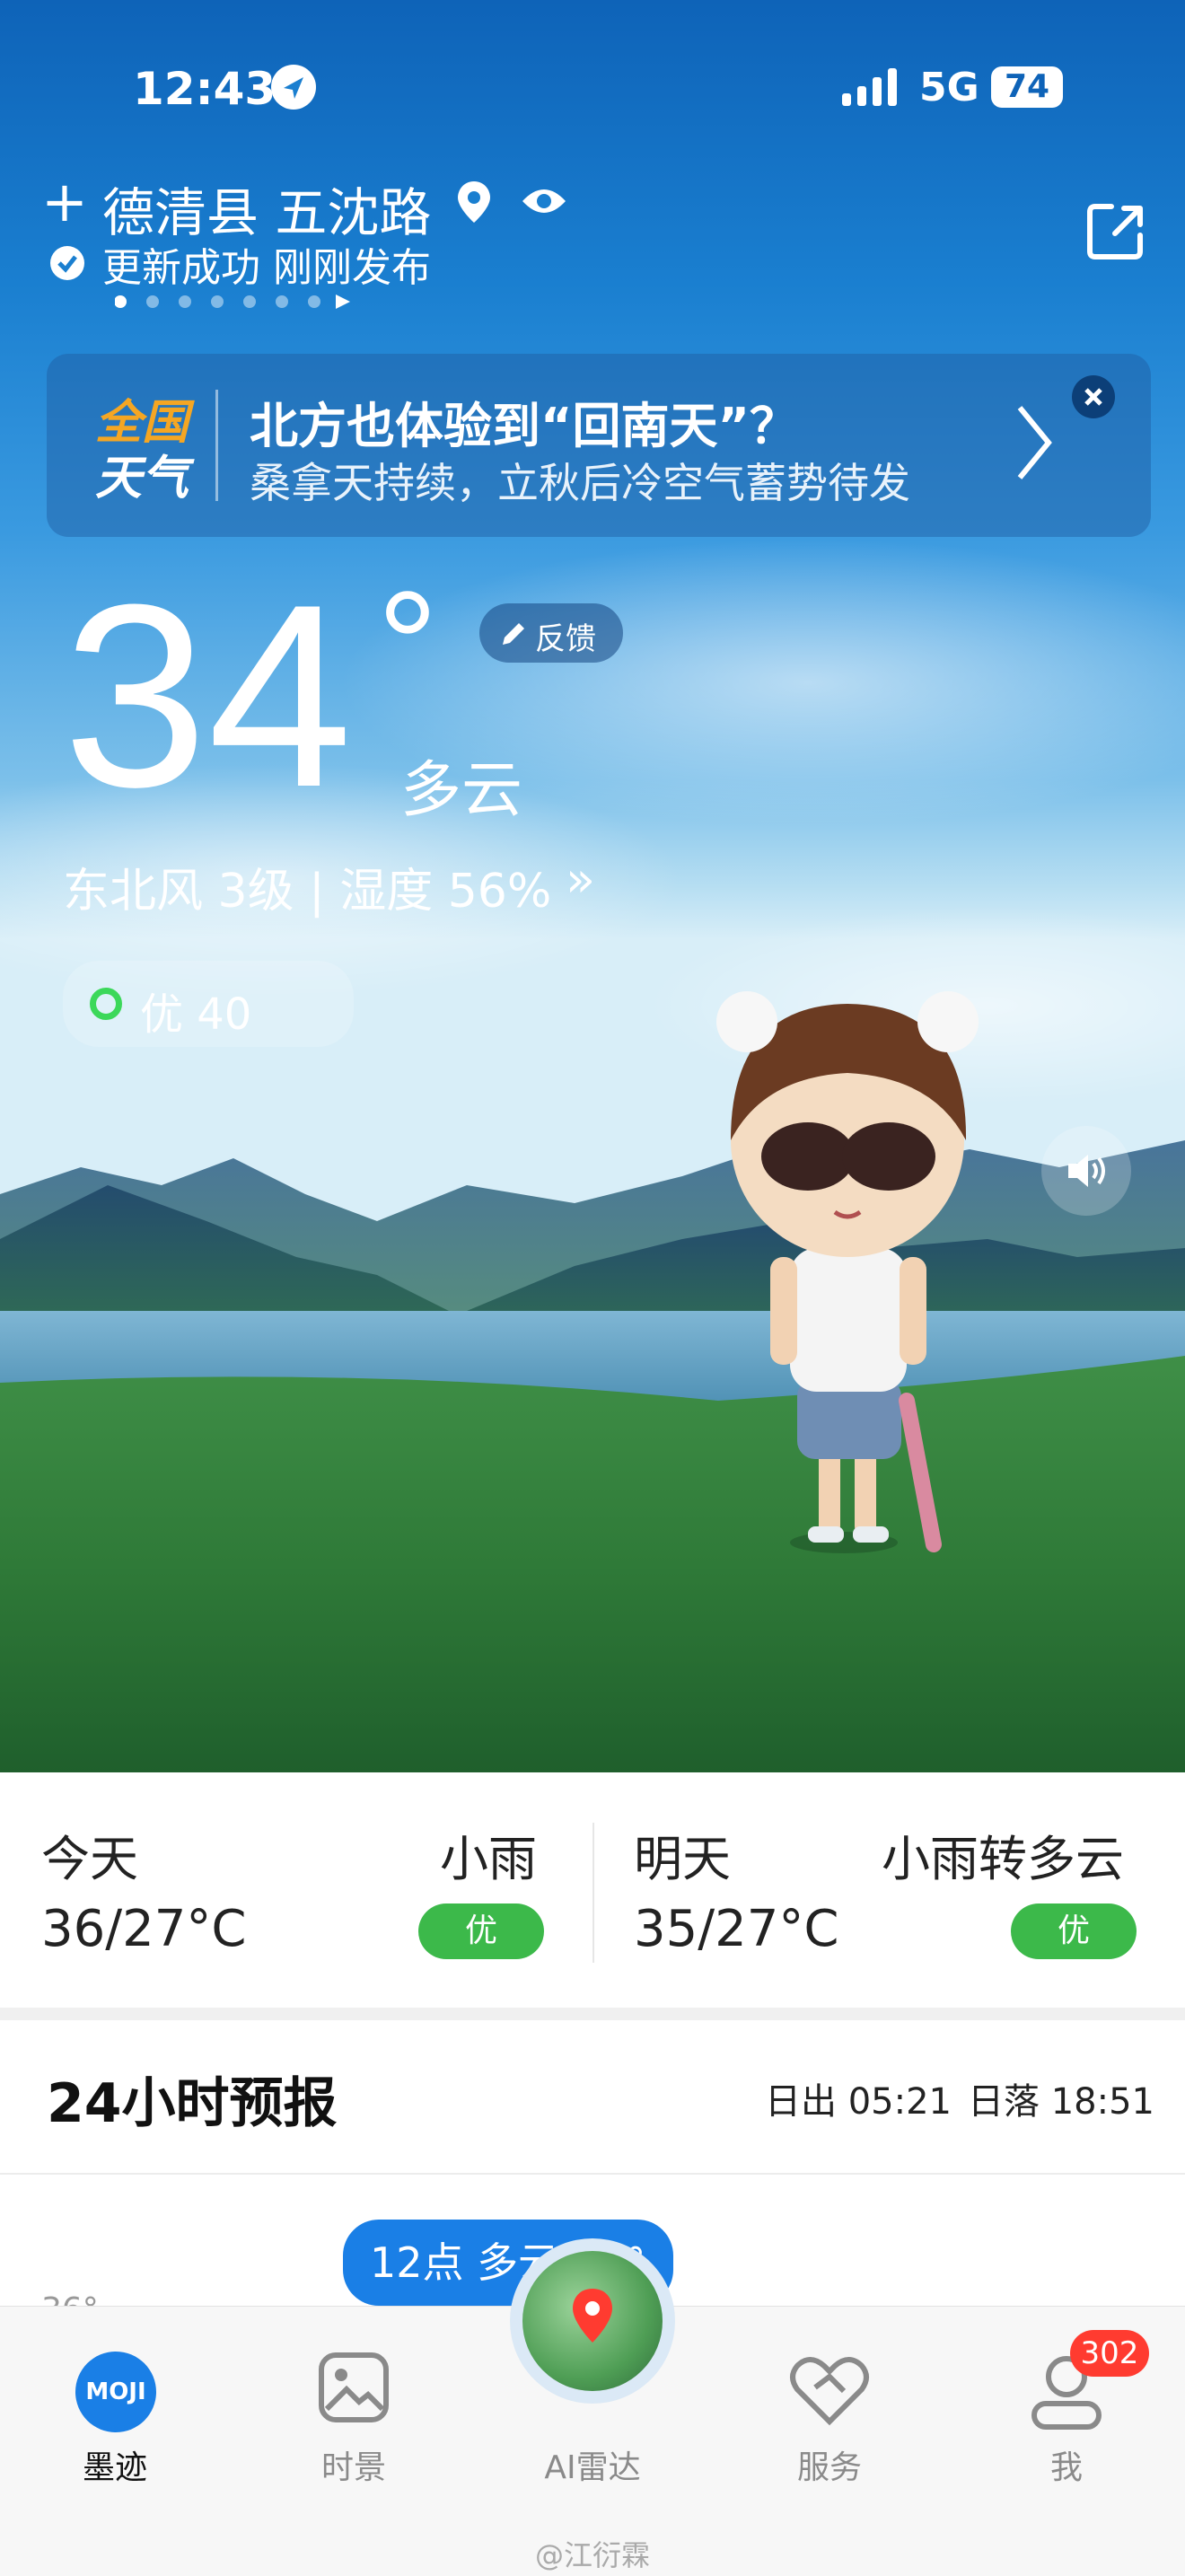  Describe the element at coordinates (196, 1015) in the screenshot. I see `aqi-label: 优 40` at that location.